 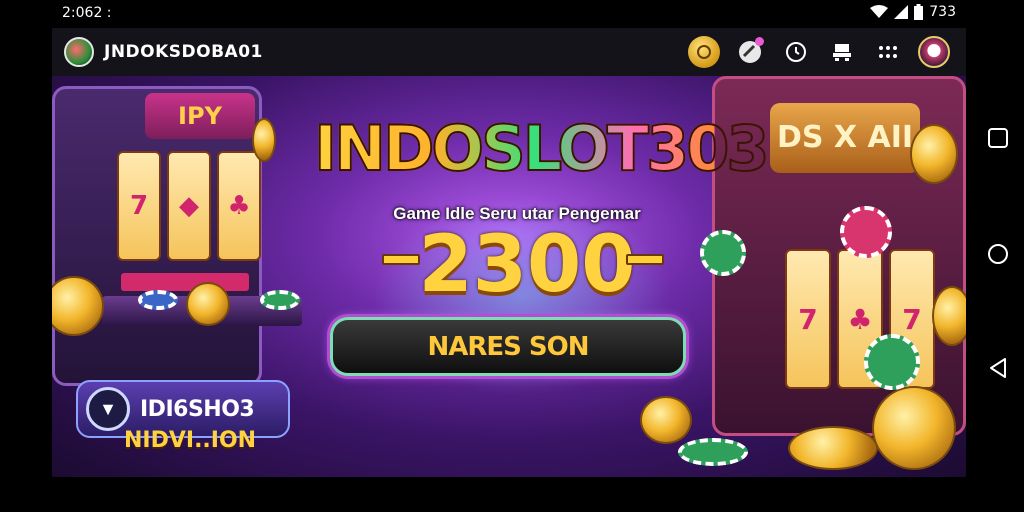 What do you see at coordinates (942, 12) in the screenshot?
I see `battery-text: 733` at bounding box center [942, 12].